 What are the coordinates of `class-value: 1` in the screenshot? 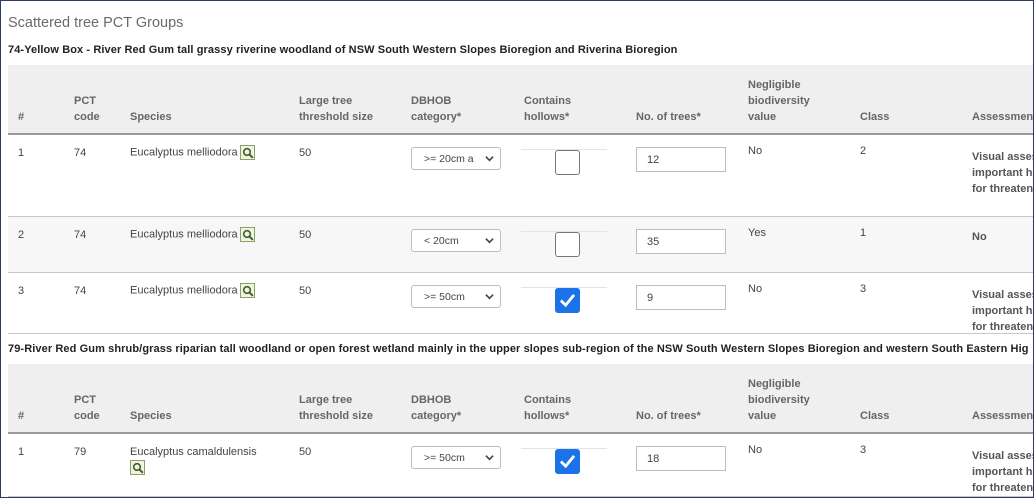 It's located at (863, 233).